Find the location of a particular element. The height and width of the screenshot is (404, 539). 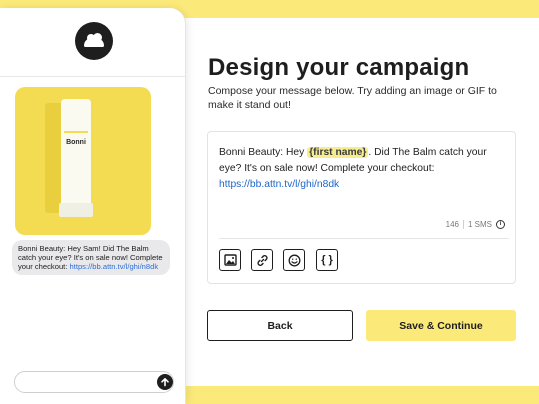

arrow-up-icon is located at coordinates (165, 382).